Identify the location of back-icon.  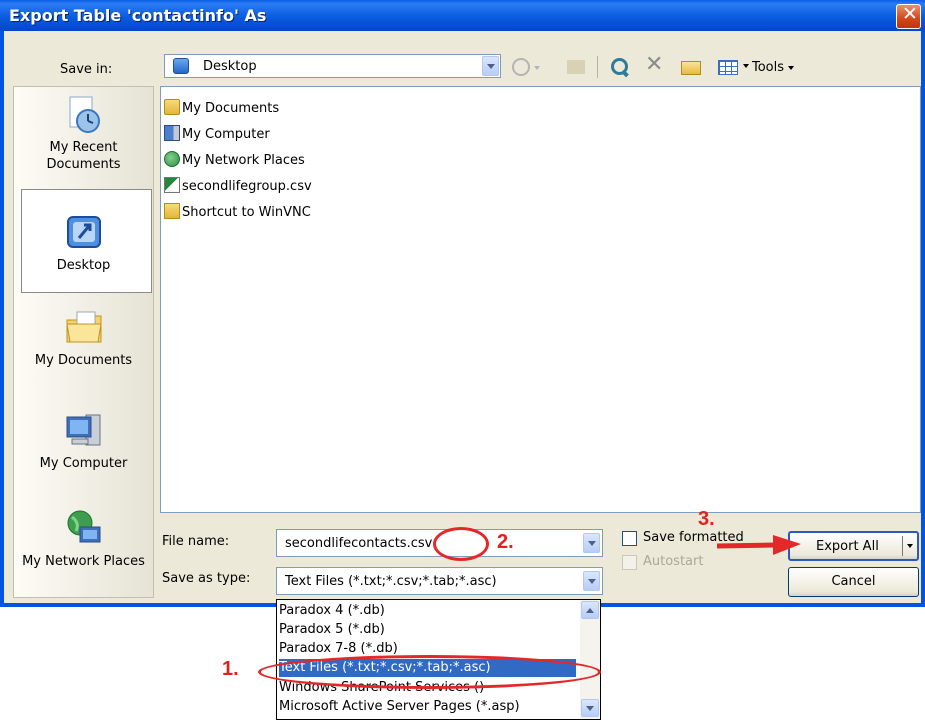
(521, 67).